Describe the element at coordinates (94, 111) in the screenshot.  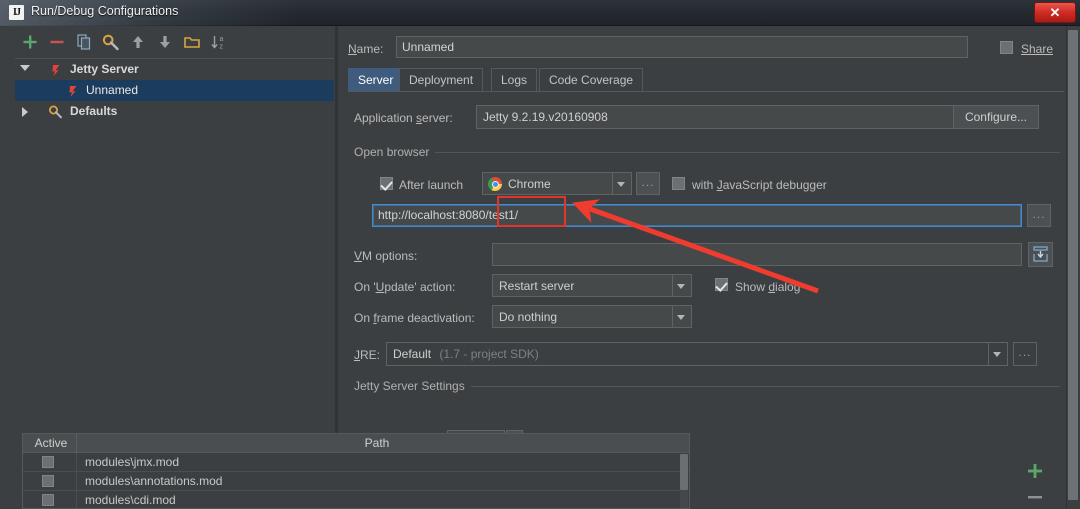
I see `tree-item-label: Defaults` at that location.